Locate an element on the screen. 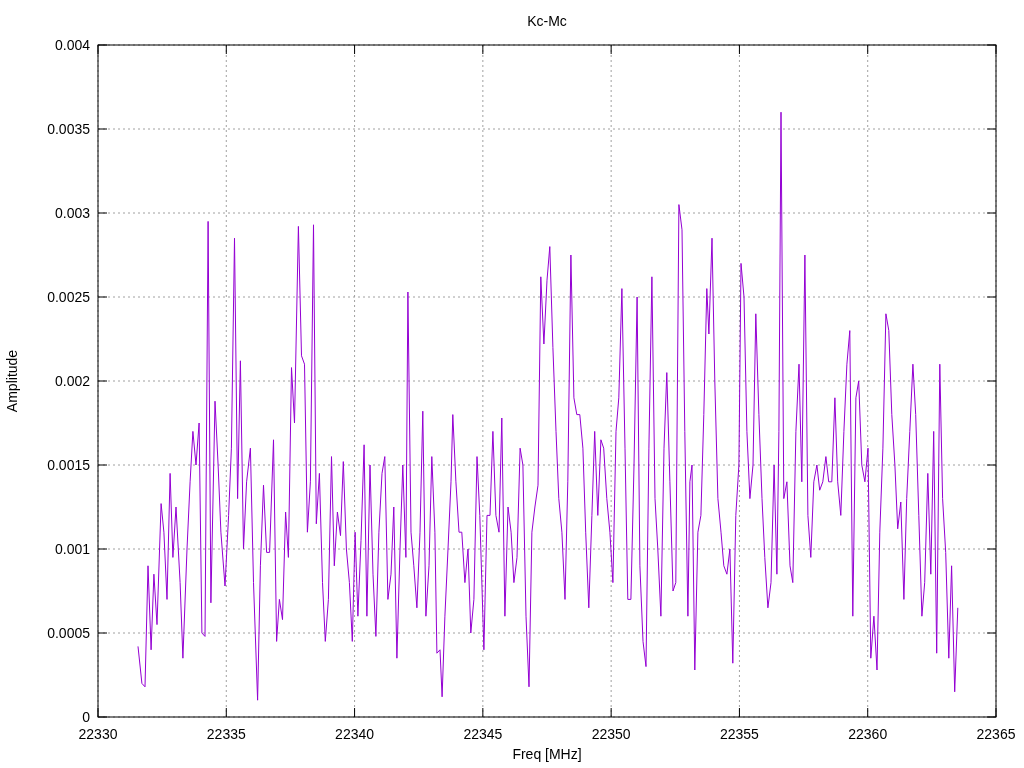 The width and height of the screenshot is (1024, 768). y-axis-label: Amplitude is located at coordinates (12, 381).